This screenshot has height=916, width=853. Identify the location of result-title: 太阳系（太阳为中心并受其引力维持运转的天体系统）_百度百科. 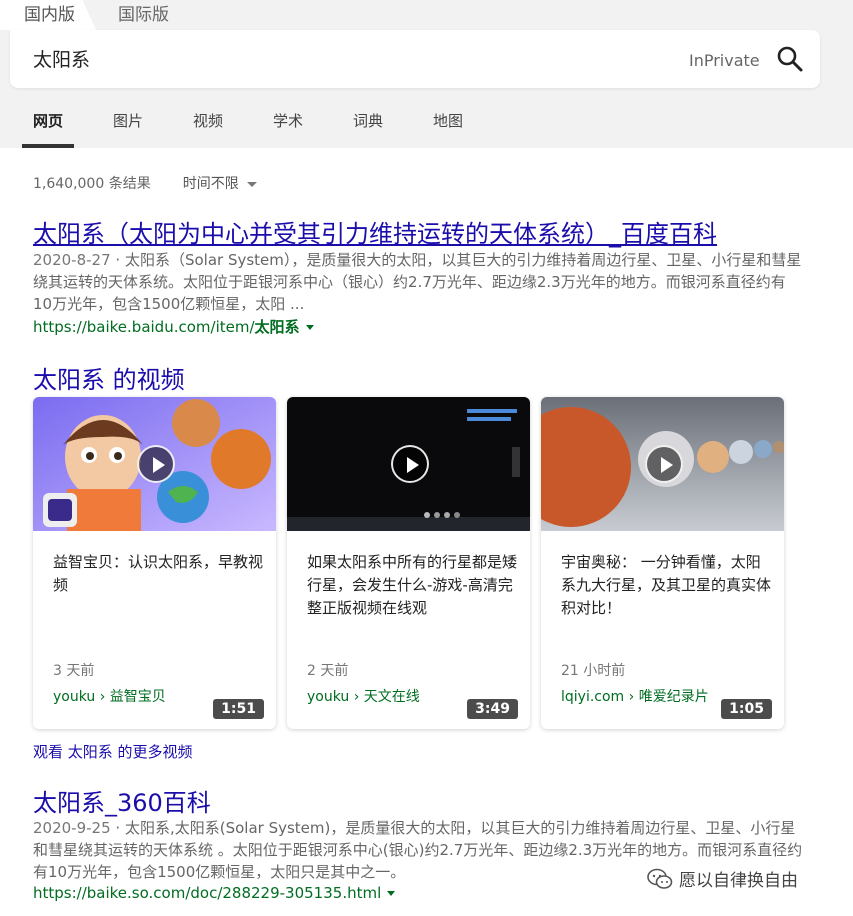
(375, 231).